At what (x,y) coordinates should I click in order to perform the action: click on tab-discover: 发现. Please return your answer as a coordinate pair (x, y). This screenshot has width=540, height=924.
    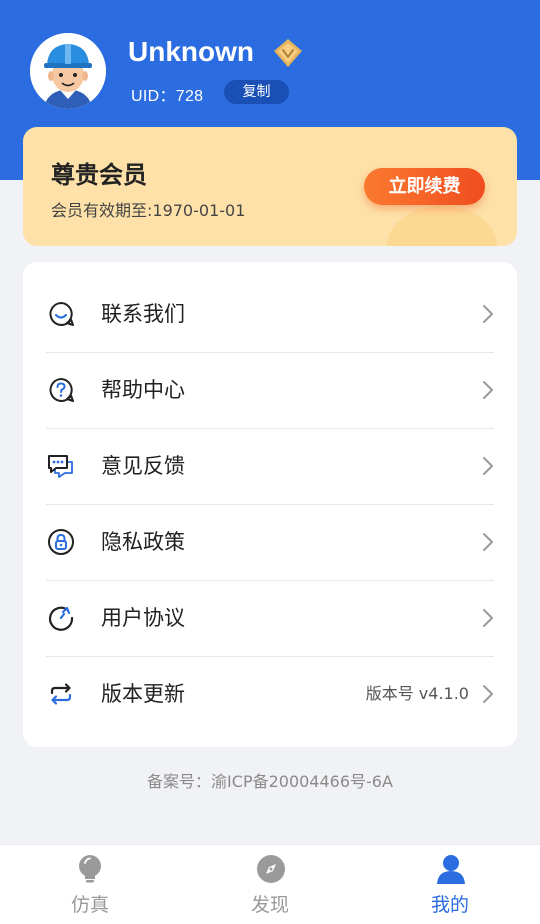
    Looking at the image, I should click on (270, 884).